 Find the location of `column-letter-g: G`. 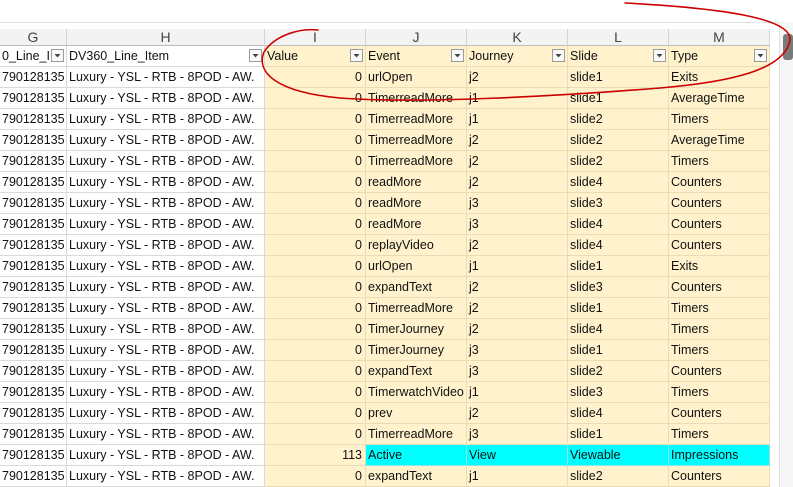

column-letter-g: G is located at coordinates (33, 37).